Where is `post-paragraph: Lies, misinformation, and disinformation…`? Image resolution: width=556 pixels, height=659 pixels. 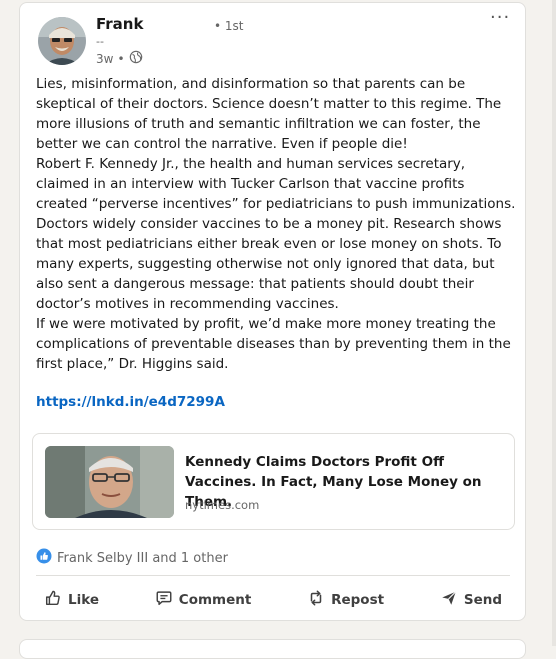 post-paragraph: Lies, misinformation, and disinformation… is located at coordinates (269, 114).